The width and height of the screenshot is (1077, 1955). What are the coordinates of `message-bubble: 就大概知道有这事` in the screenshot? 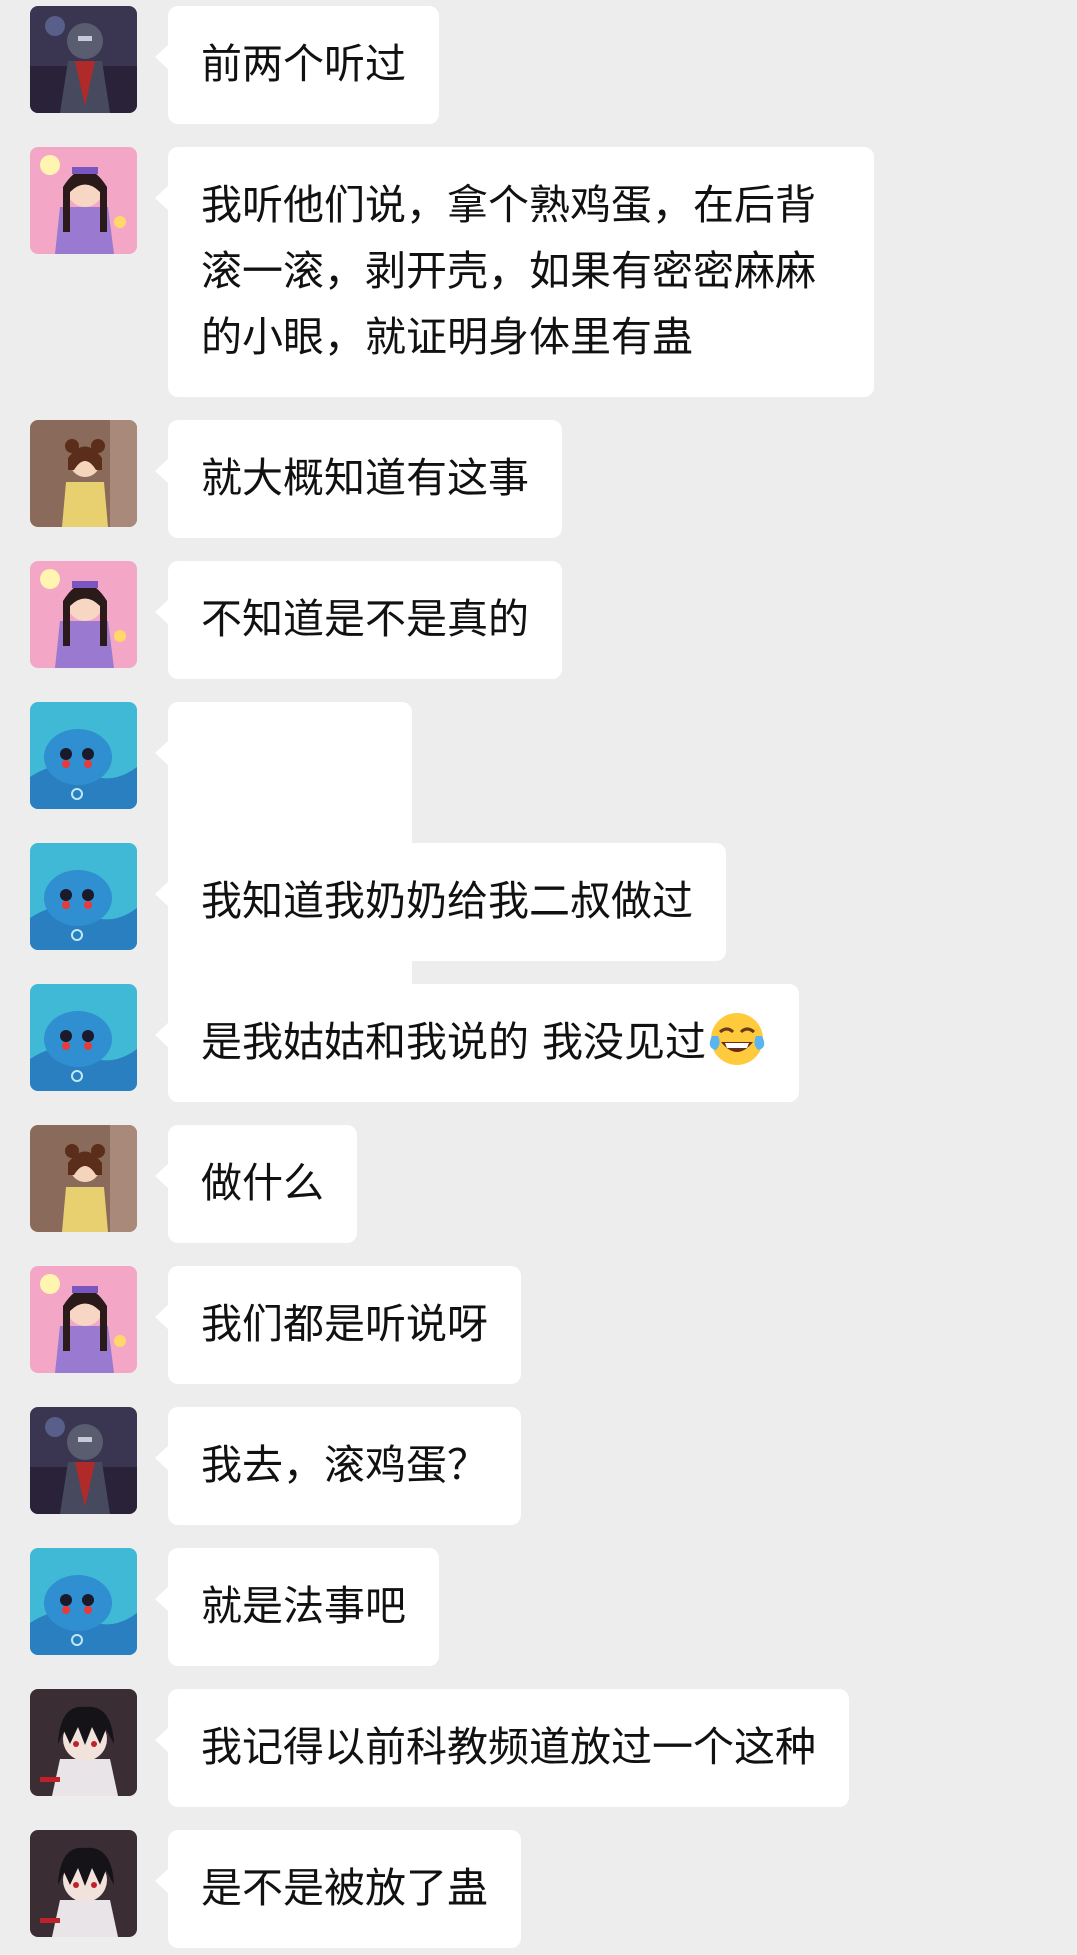 It's located at (358, 479).